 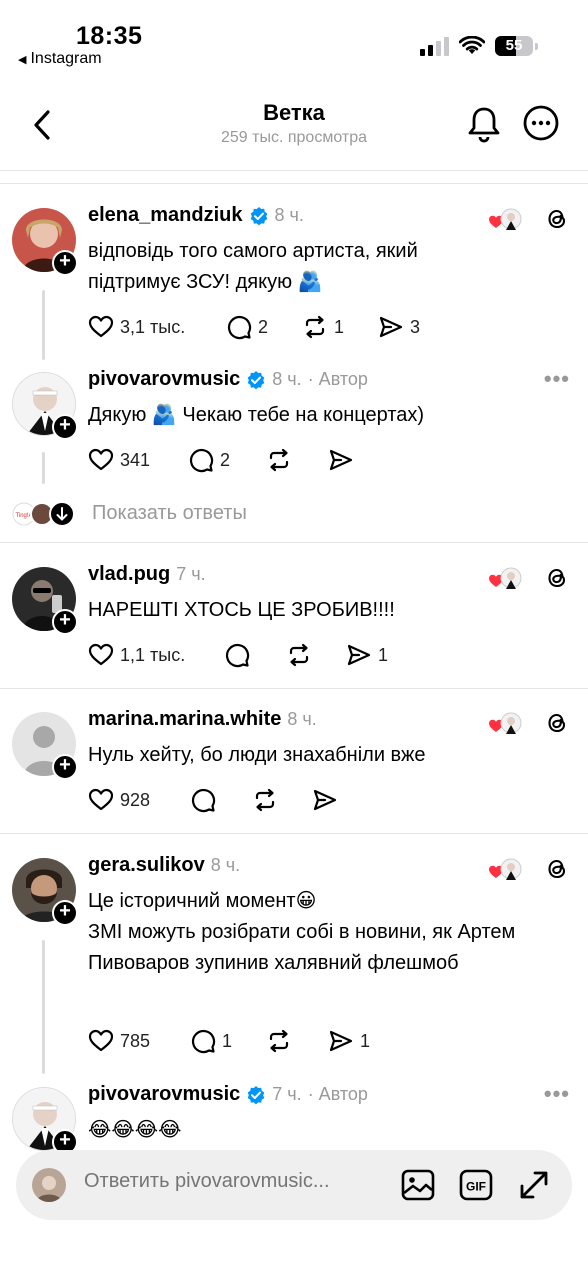 I want to click on back-to-app-link: ◀ Instagram, so click(x=60, y=59).